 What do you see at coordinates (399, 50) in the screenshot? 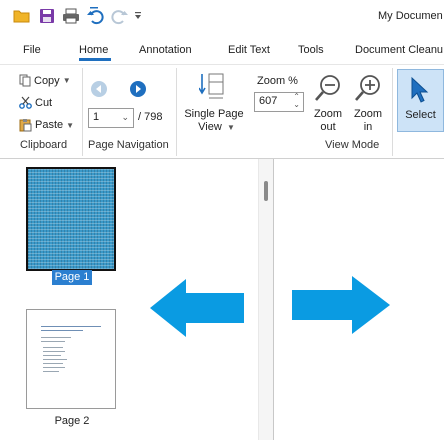
I see `tab-document-cleanup: Document Cleanu` at bounding box center [399, 50].